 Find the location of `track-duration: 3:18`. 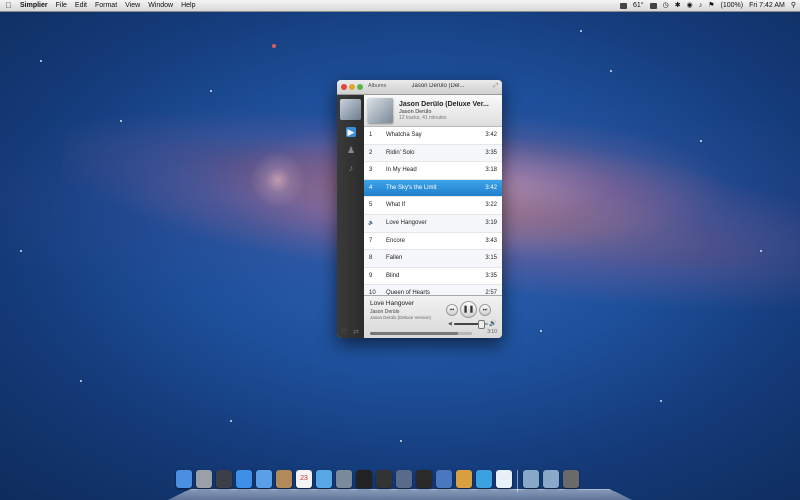

track-duration: 3:18 is located at coordinates (491, 170).